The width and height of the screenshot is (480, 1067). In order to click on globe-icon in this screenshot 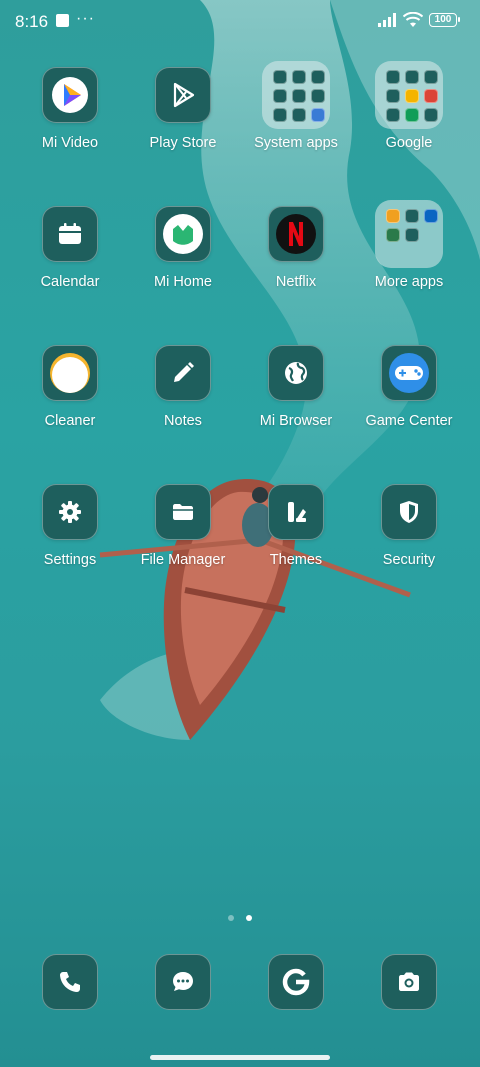, I will do `click(296, 373)`.